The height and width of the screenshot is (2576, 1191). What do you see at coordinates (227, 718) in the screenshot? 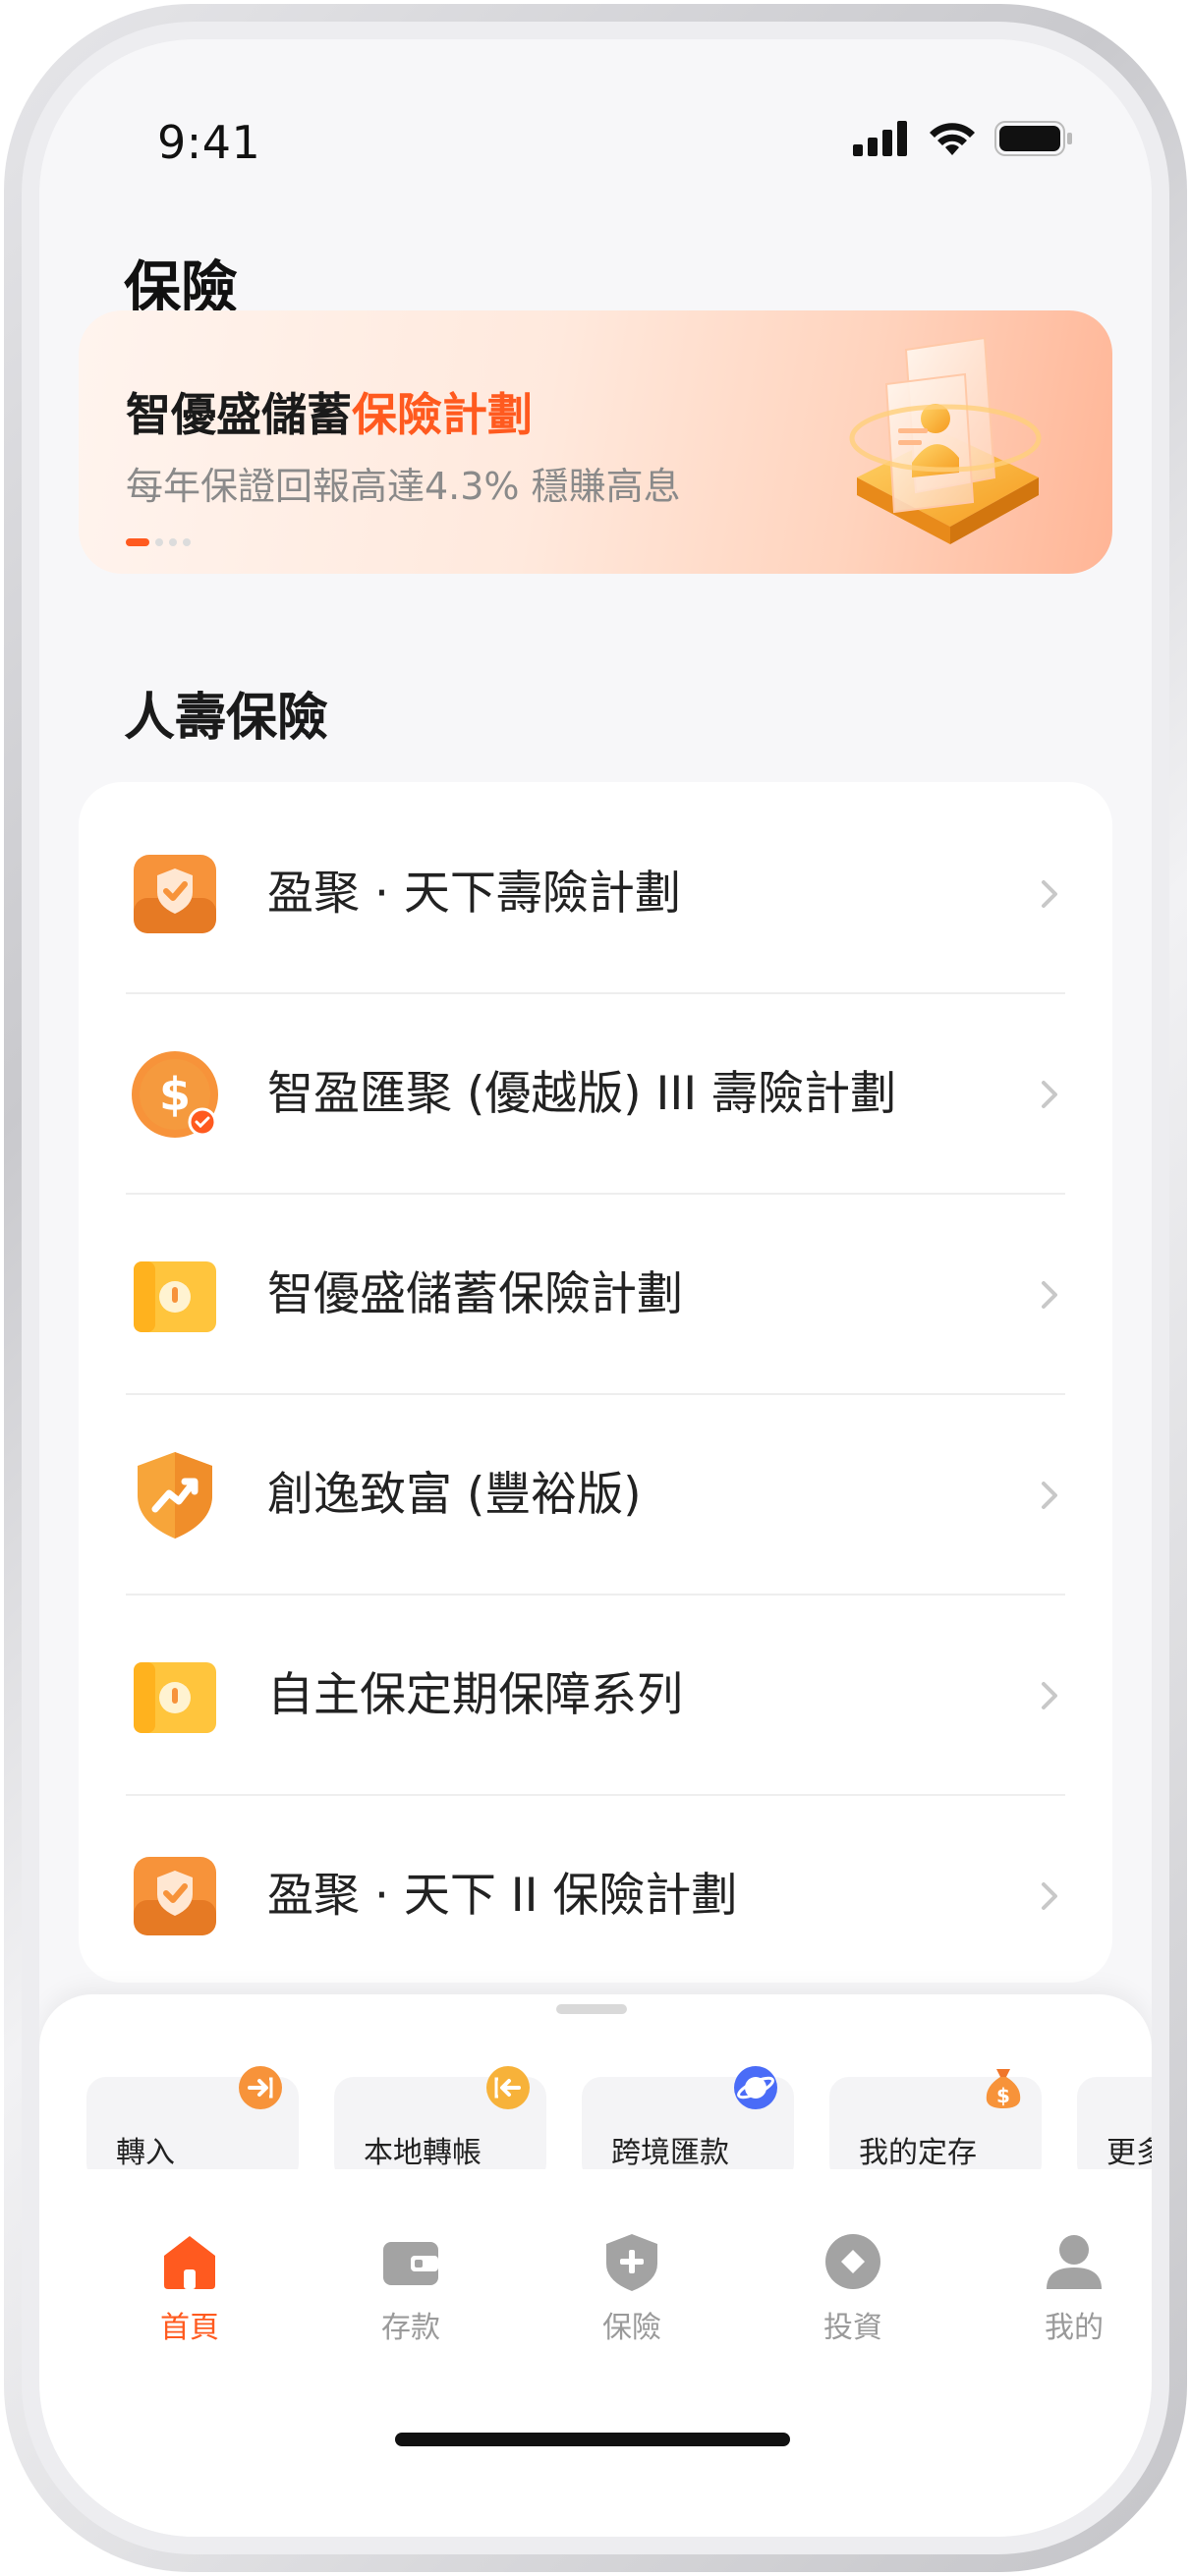
I see `section-title-life-insurance: 人壽保險` at bounding box center [227, 718].